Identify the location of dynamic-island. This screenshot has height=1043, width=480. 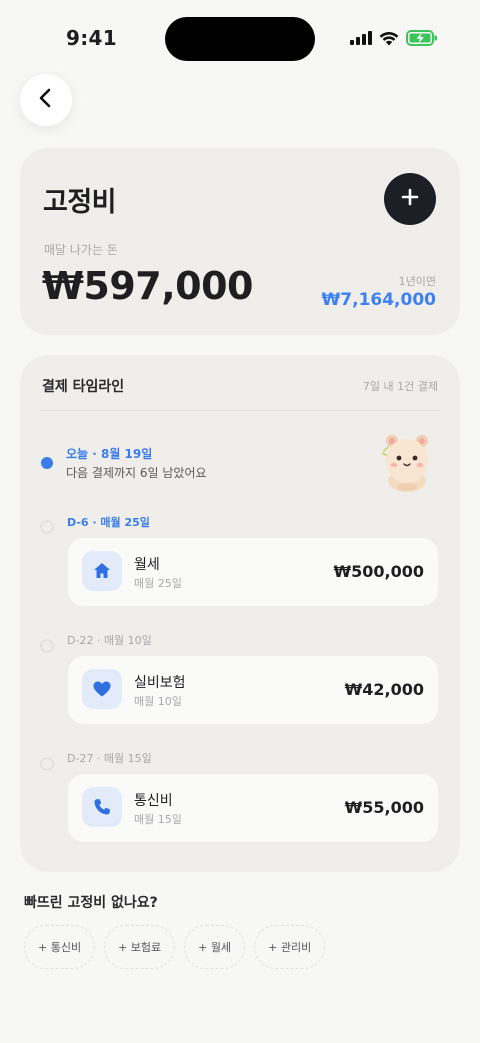
(240, 39).